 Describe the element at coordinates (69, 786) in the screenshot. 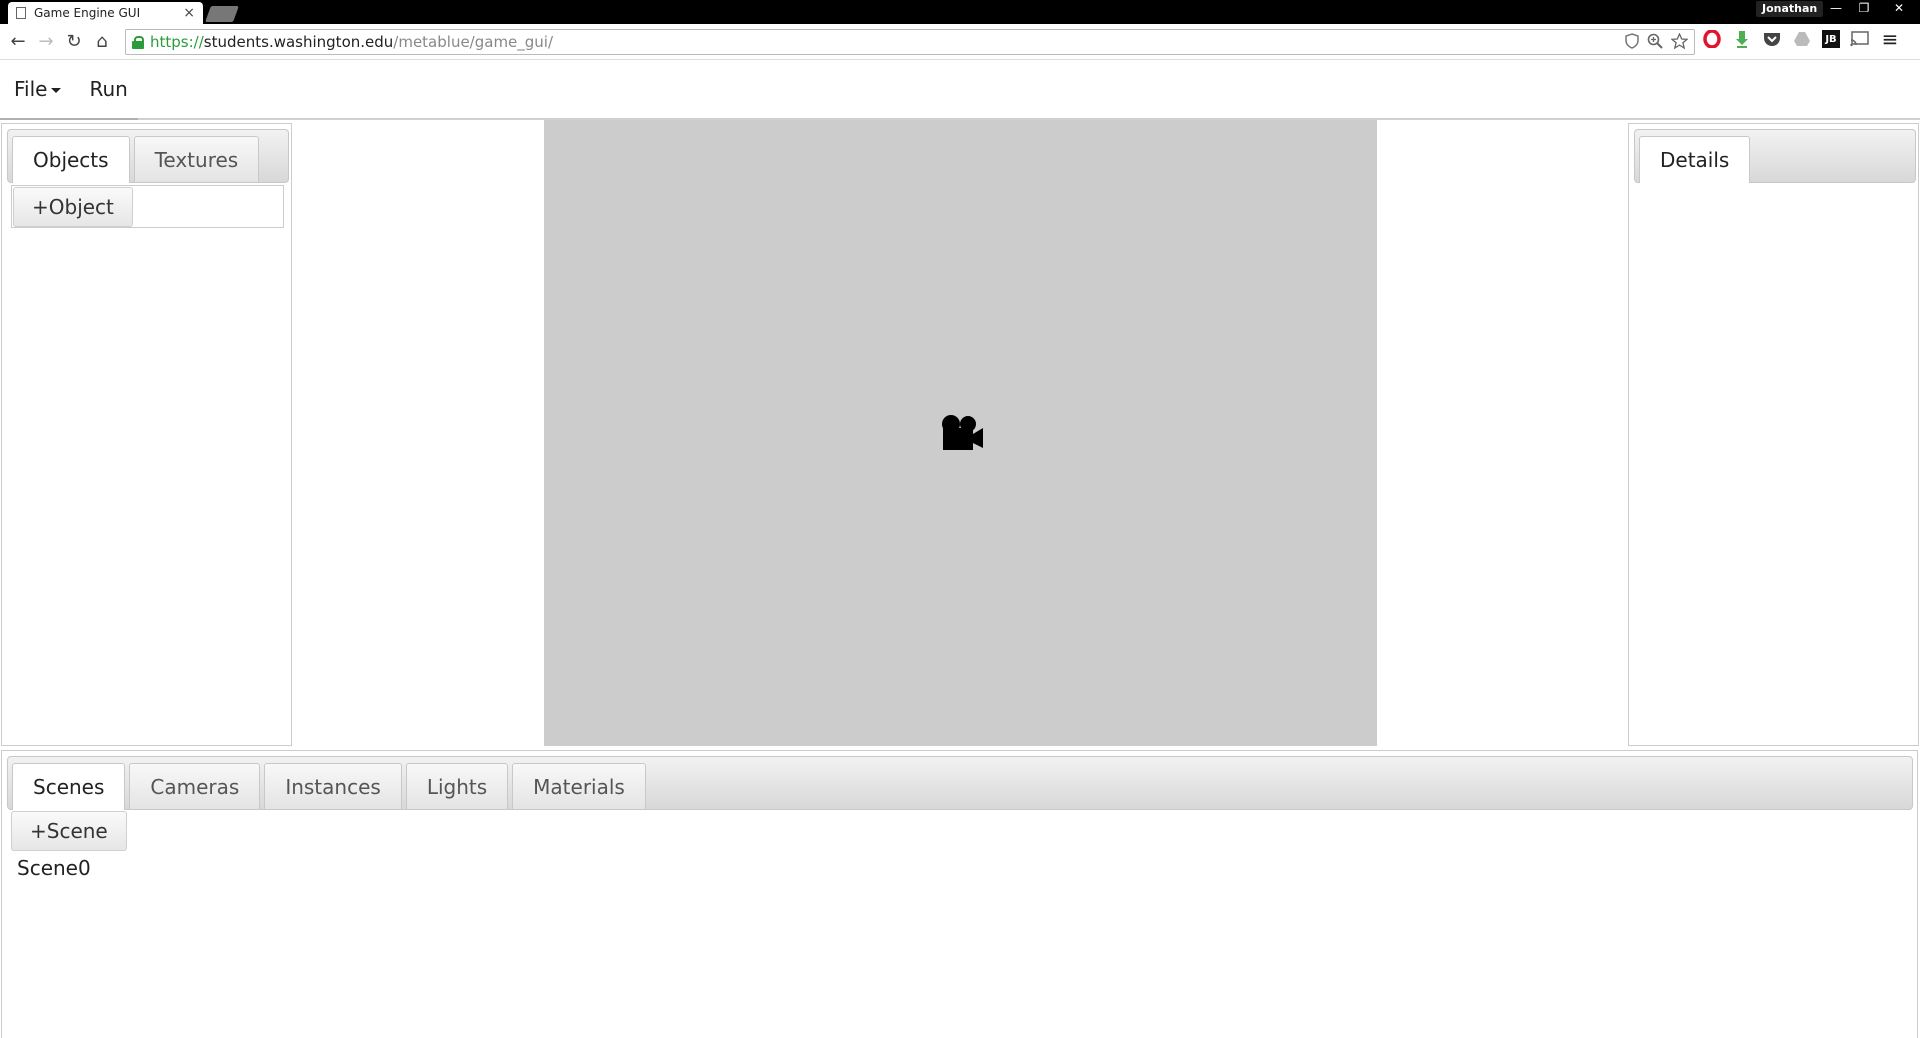

I see `tab-scenes: Scenes` at that location.